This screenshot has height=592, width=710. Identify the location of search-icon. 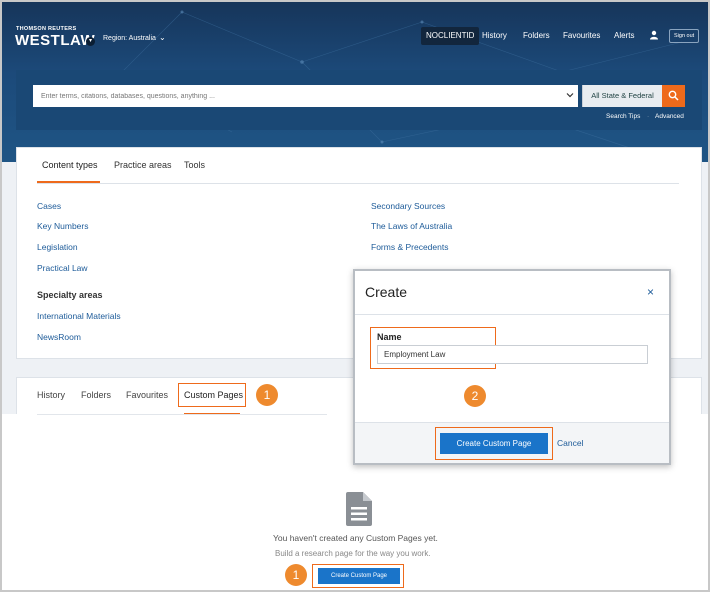
(673, 95).